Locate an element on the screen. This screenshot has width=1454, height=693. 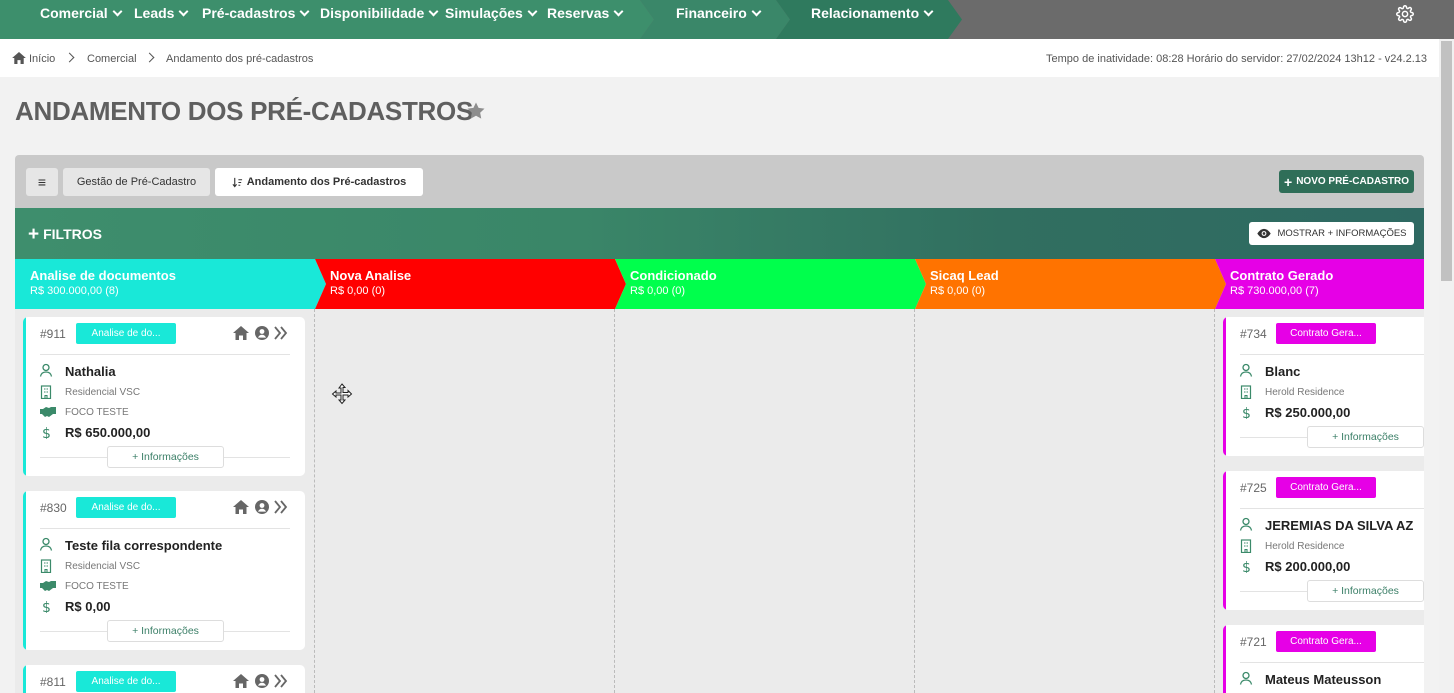
client-name: Teste fila correspondente is located at coordinates (144, 545).